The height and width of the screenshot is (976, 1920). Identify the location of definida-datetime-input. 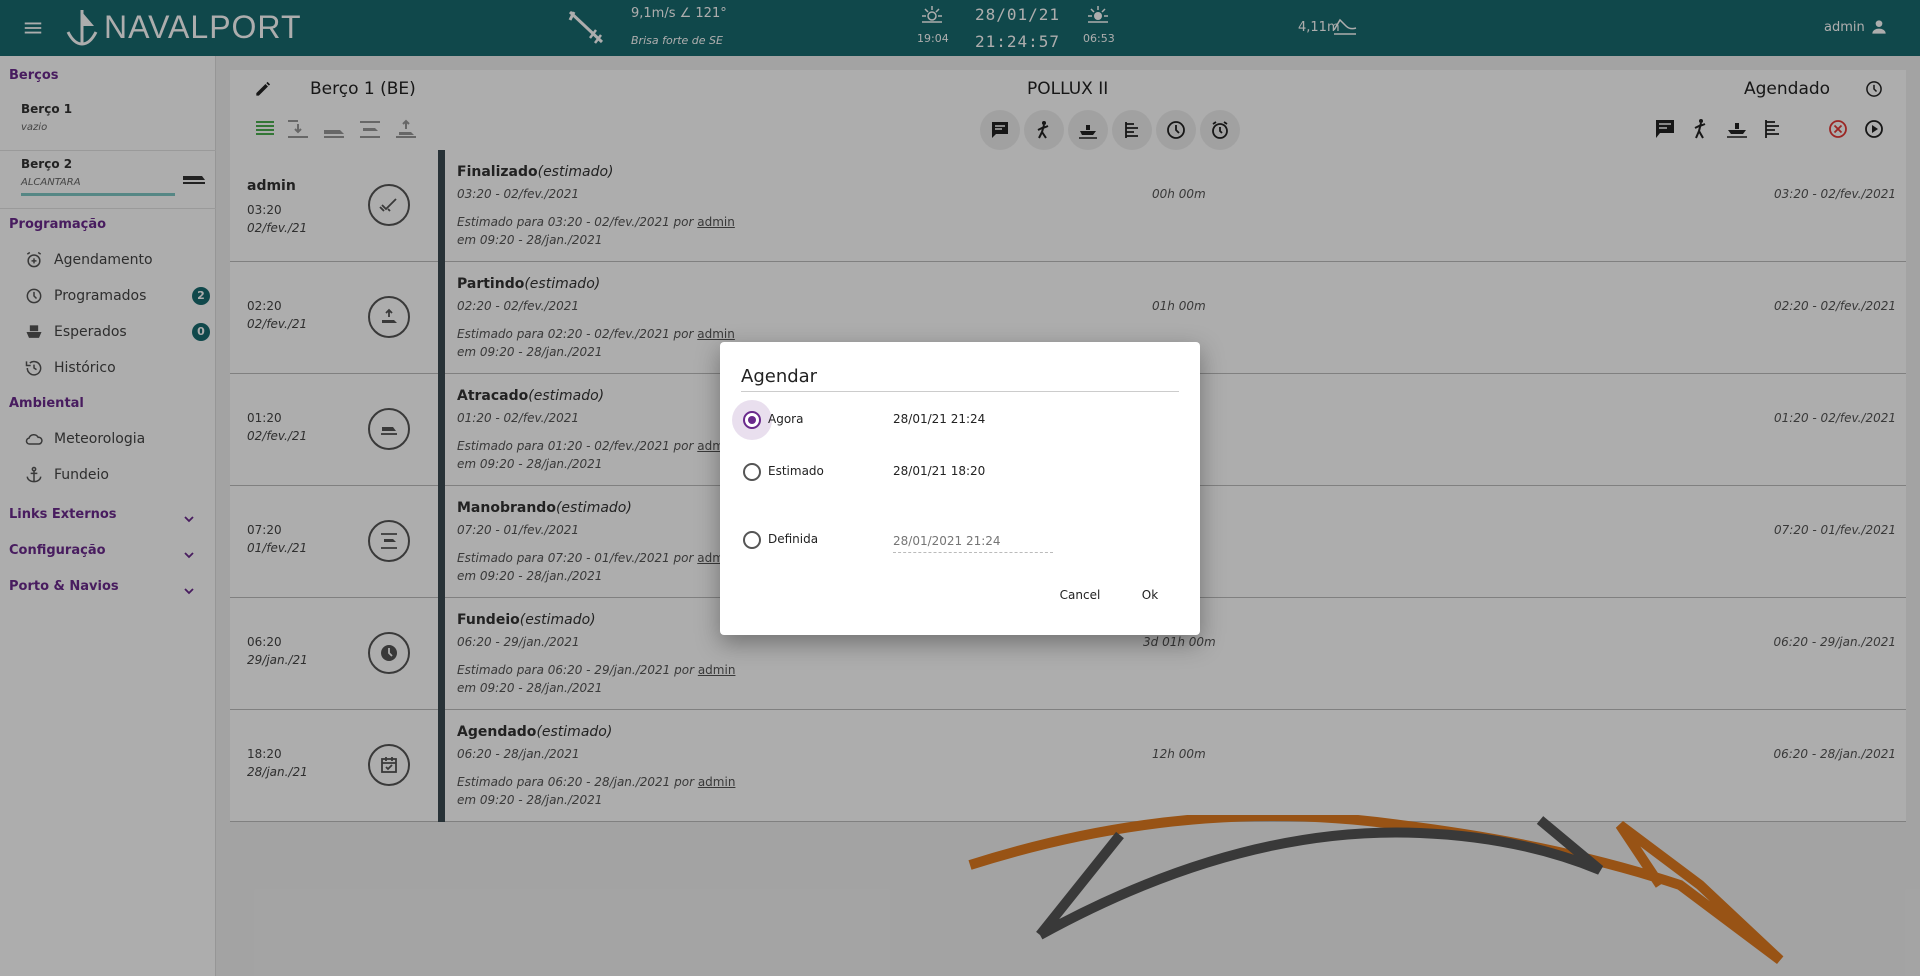
(973, 541).